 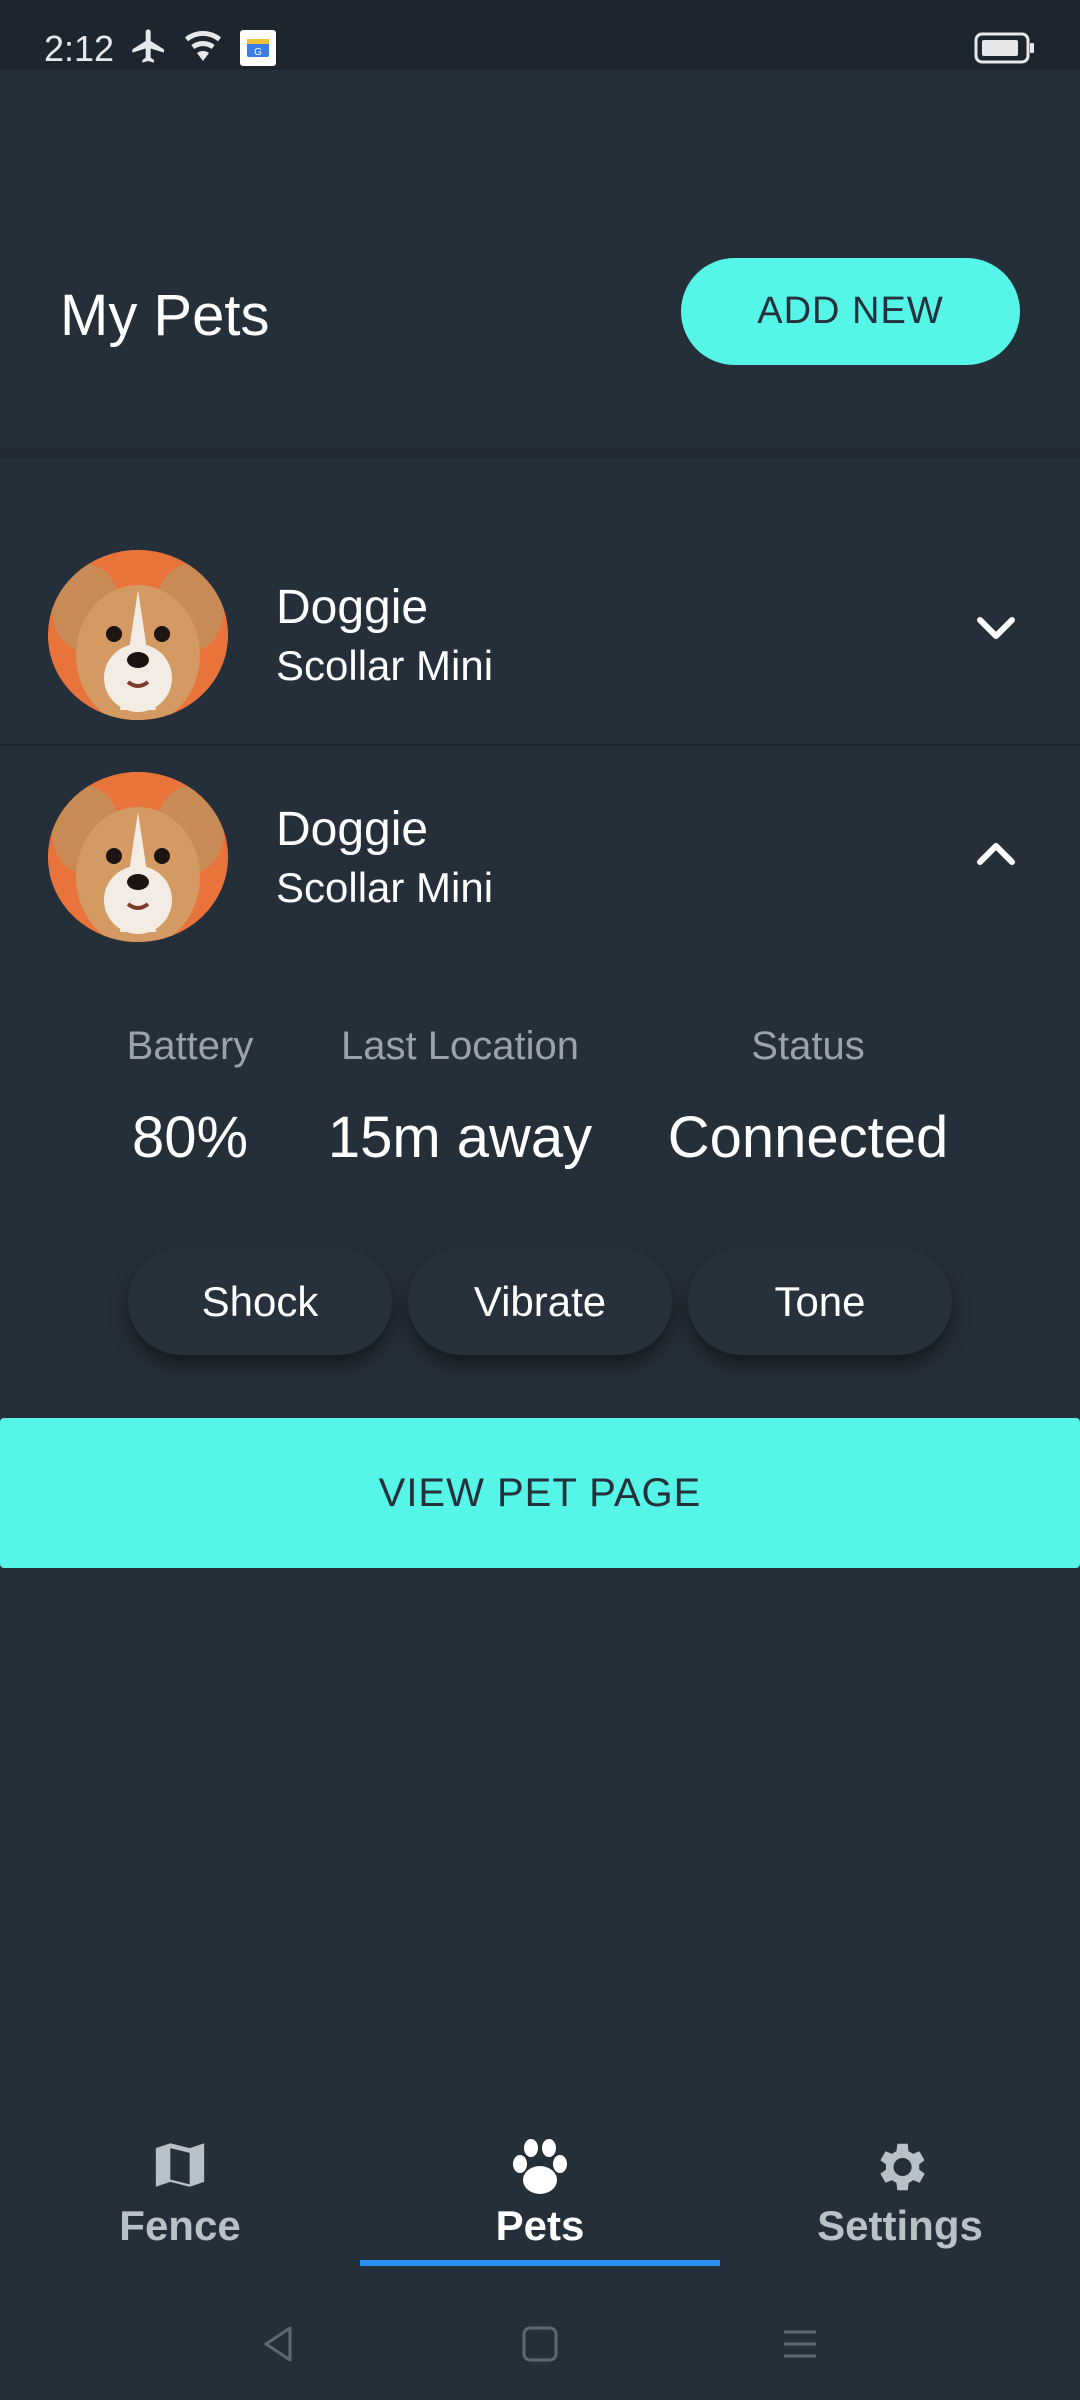 What do you see at coordinates (808, 1137) in the screenshot?
I see `status-value: Connected` at bounding box center [808, 1137].